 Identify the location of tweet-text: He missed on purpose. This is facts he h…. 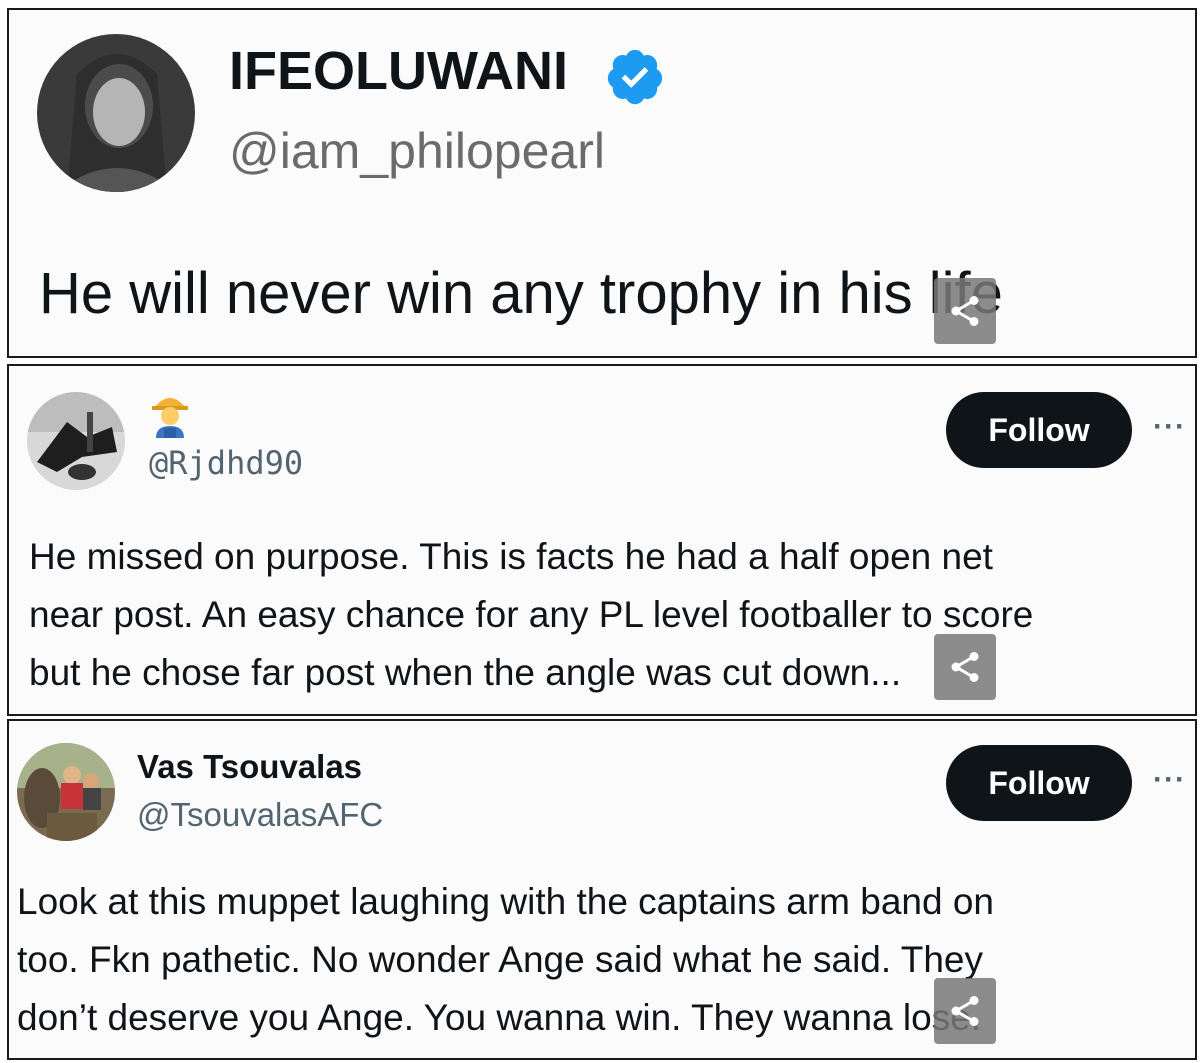
(531, 614).